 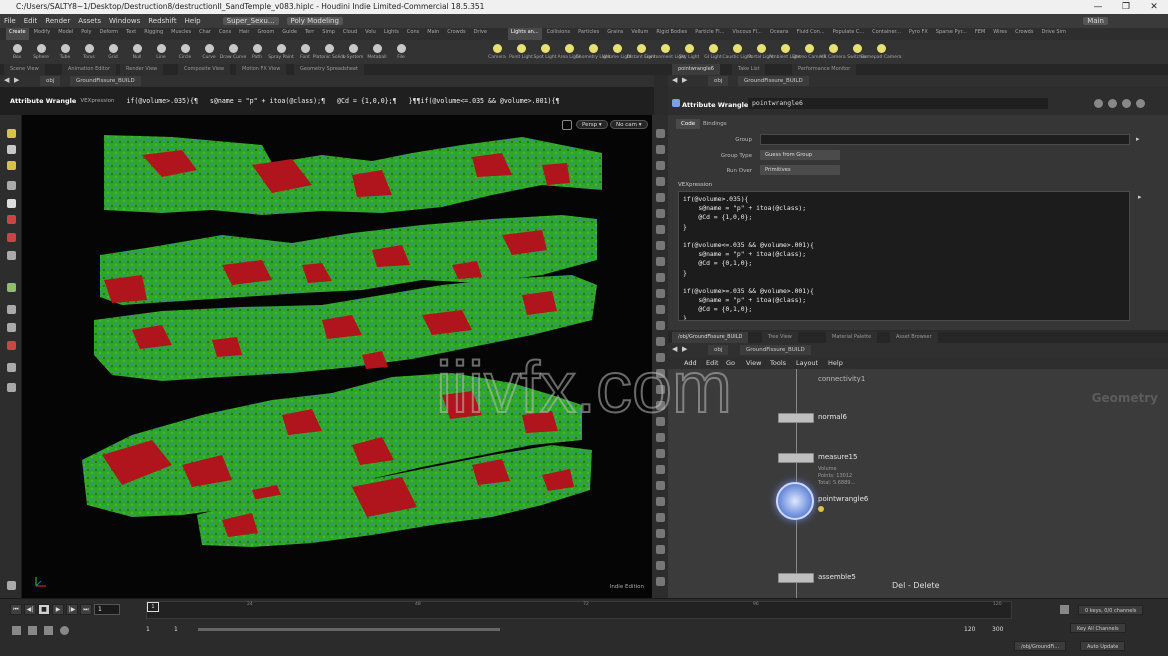 I want to click on shelf-tab: Wires, so click(x=1000, y=34).